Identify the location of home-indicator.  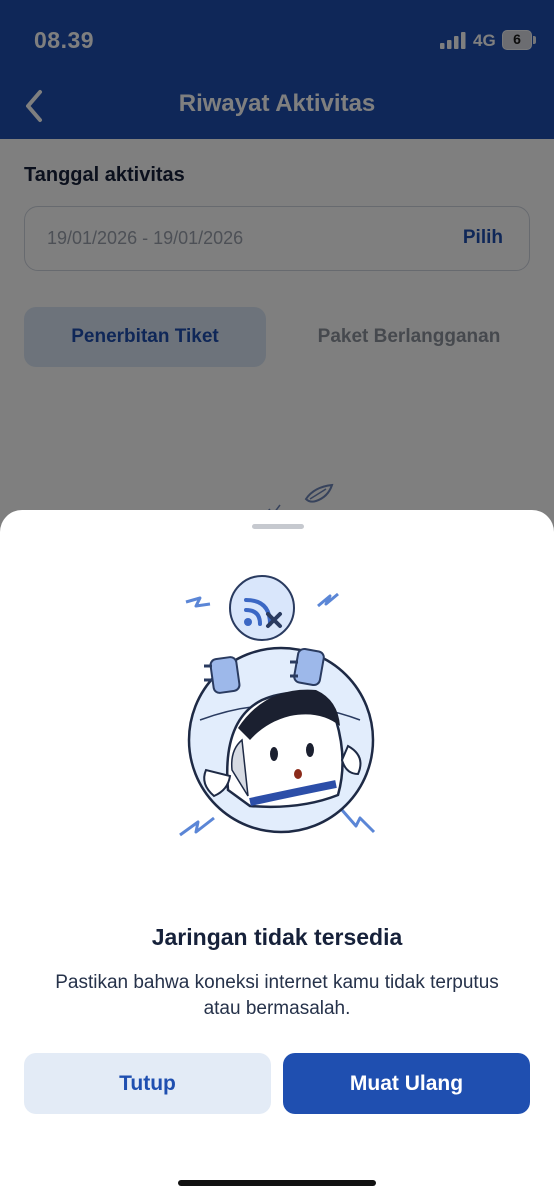
(277, 1183).